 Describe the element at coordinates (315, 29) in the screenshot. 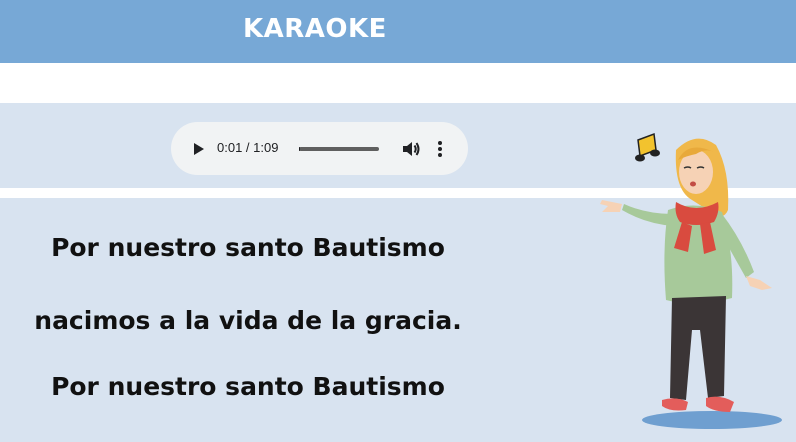

I see `page-title: KARAOKE` at that location.